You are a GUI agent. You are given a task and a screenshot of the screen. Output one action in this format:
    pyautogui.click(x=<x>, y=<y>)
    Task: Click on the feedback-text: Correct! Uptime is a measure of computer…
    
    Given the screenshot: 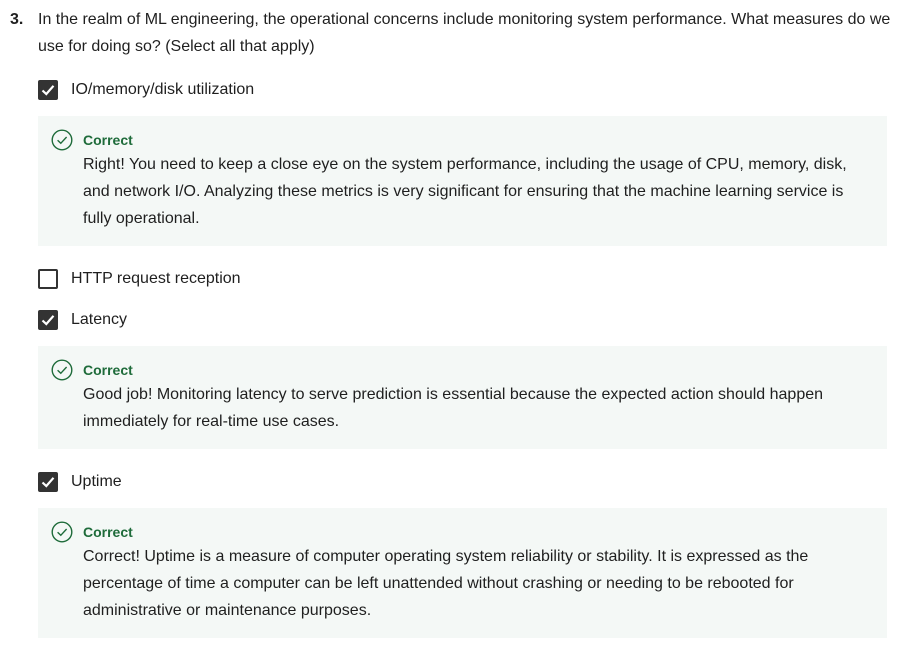 What is the action you would take?
    pyautogui.click(x=446, y=583)
    